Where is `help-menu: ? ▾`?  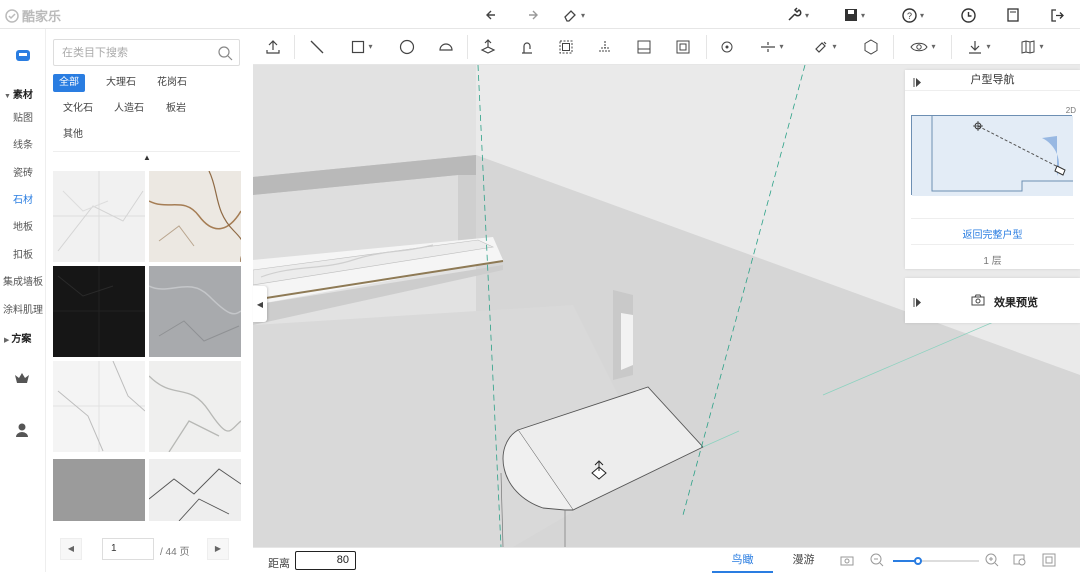 help-menu: ? ▾ is located at coordinates (913, 15).